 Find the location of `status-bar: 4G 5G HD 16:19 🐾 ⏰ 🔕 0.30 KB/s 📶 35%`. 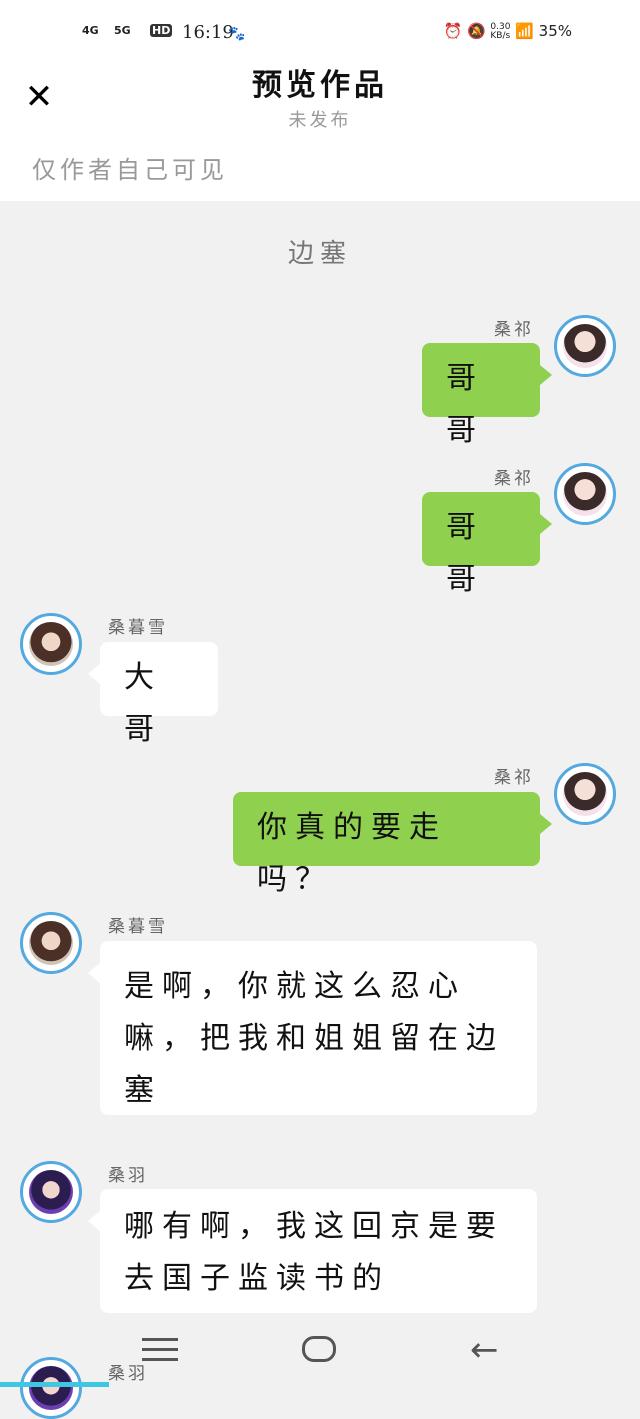

status-bar: 4G 5G HD 16:19 🐾 ⏰ 🔕 0.30 KB/s 📶 35% is located at coordinates (320, 29).